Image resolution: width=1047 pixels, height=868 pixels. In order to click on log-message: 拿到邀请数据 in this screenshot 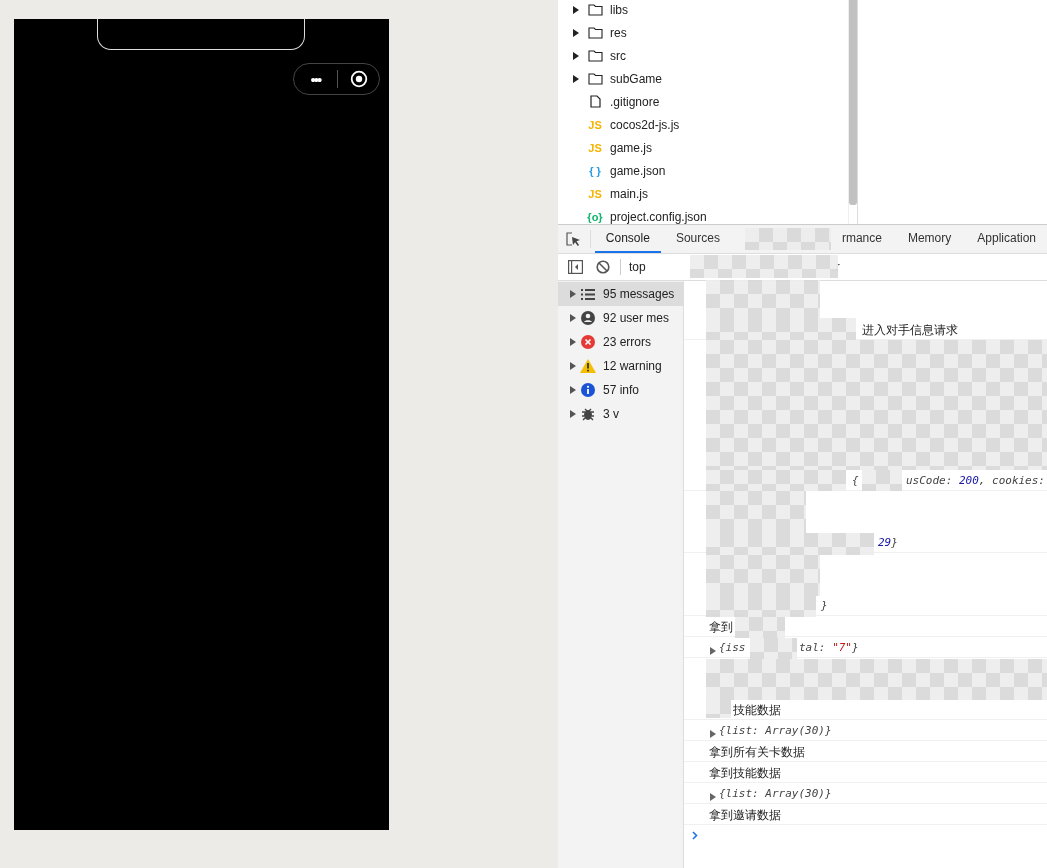, I will do `click(745, 815)`.